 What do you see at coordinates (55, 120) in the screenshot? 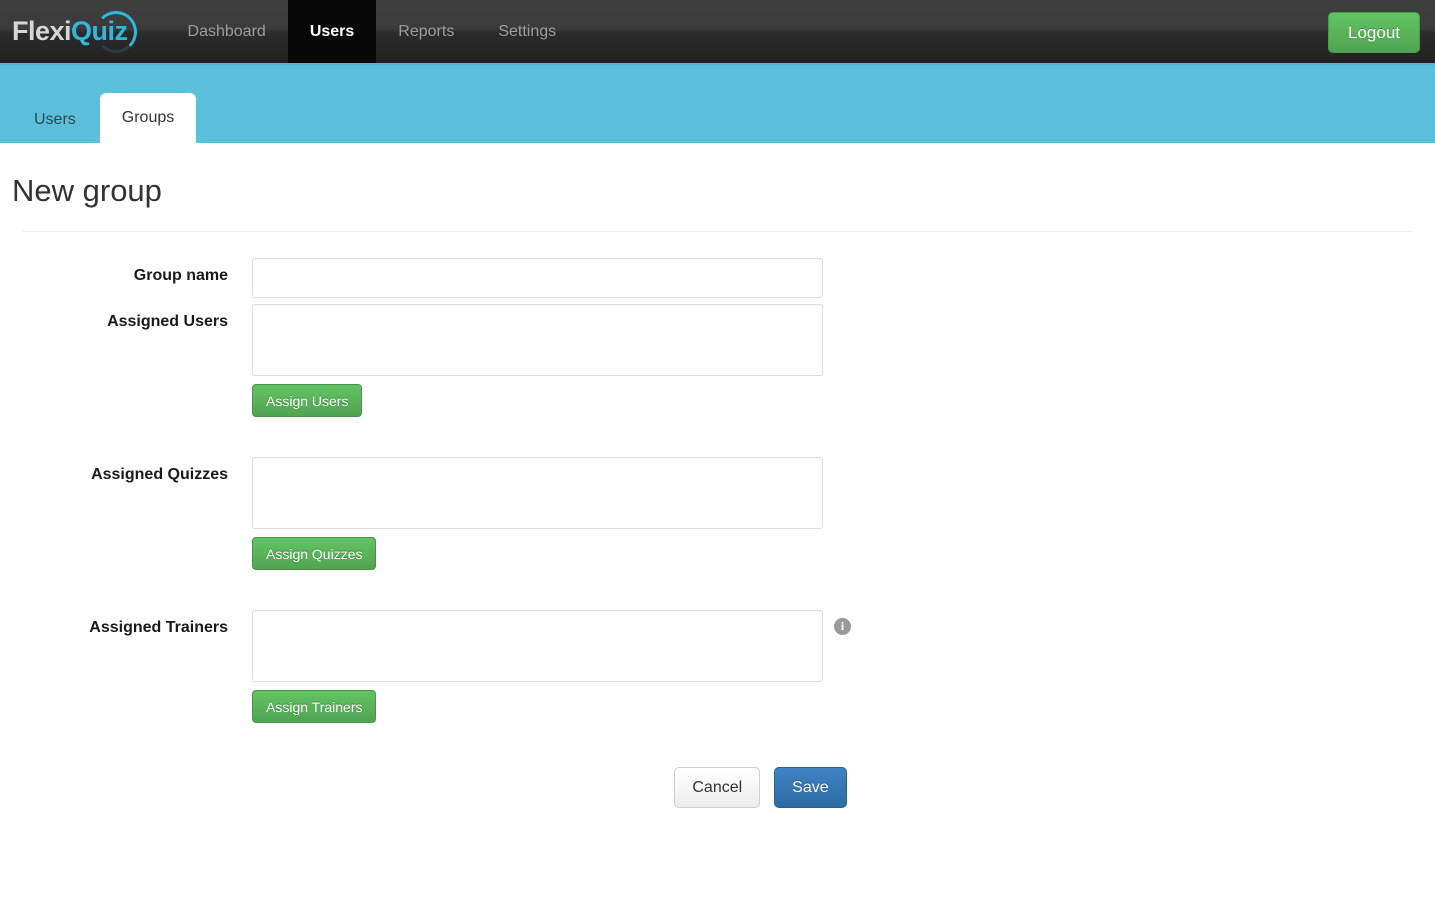
I see `tab-users: Users` at bounding box center [55, 120].